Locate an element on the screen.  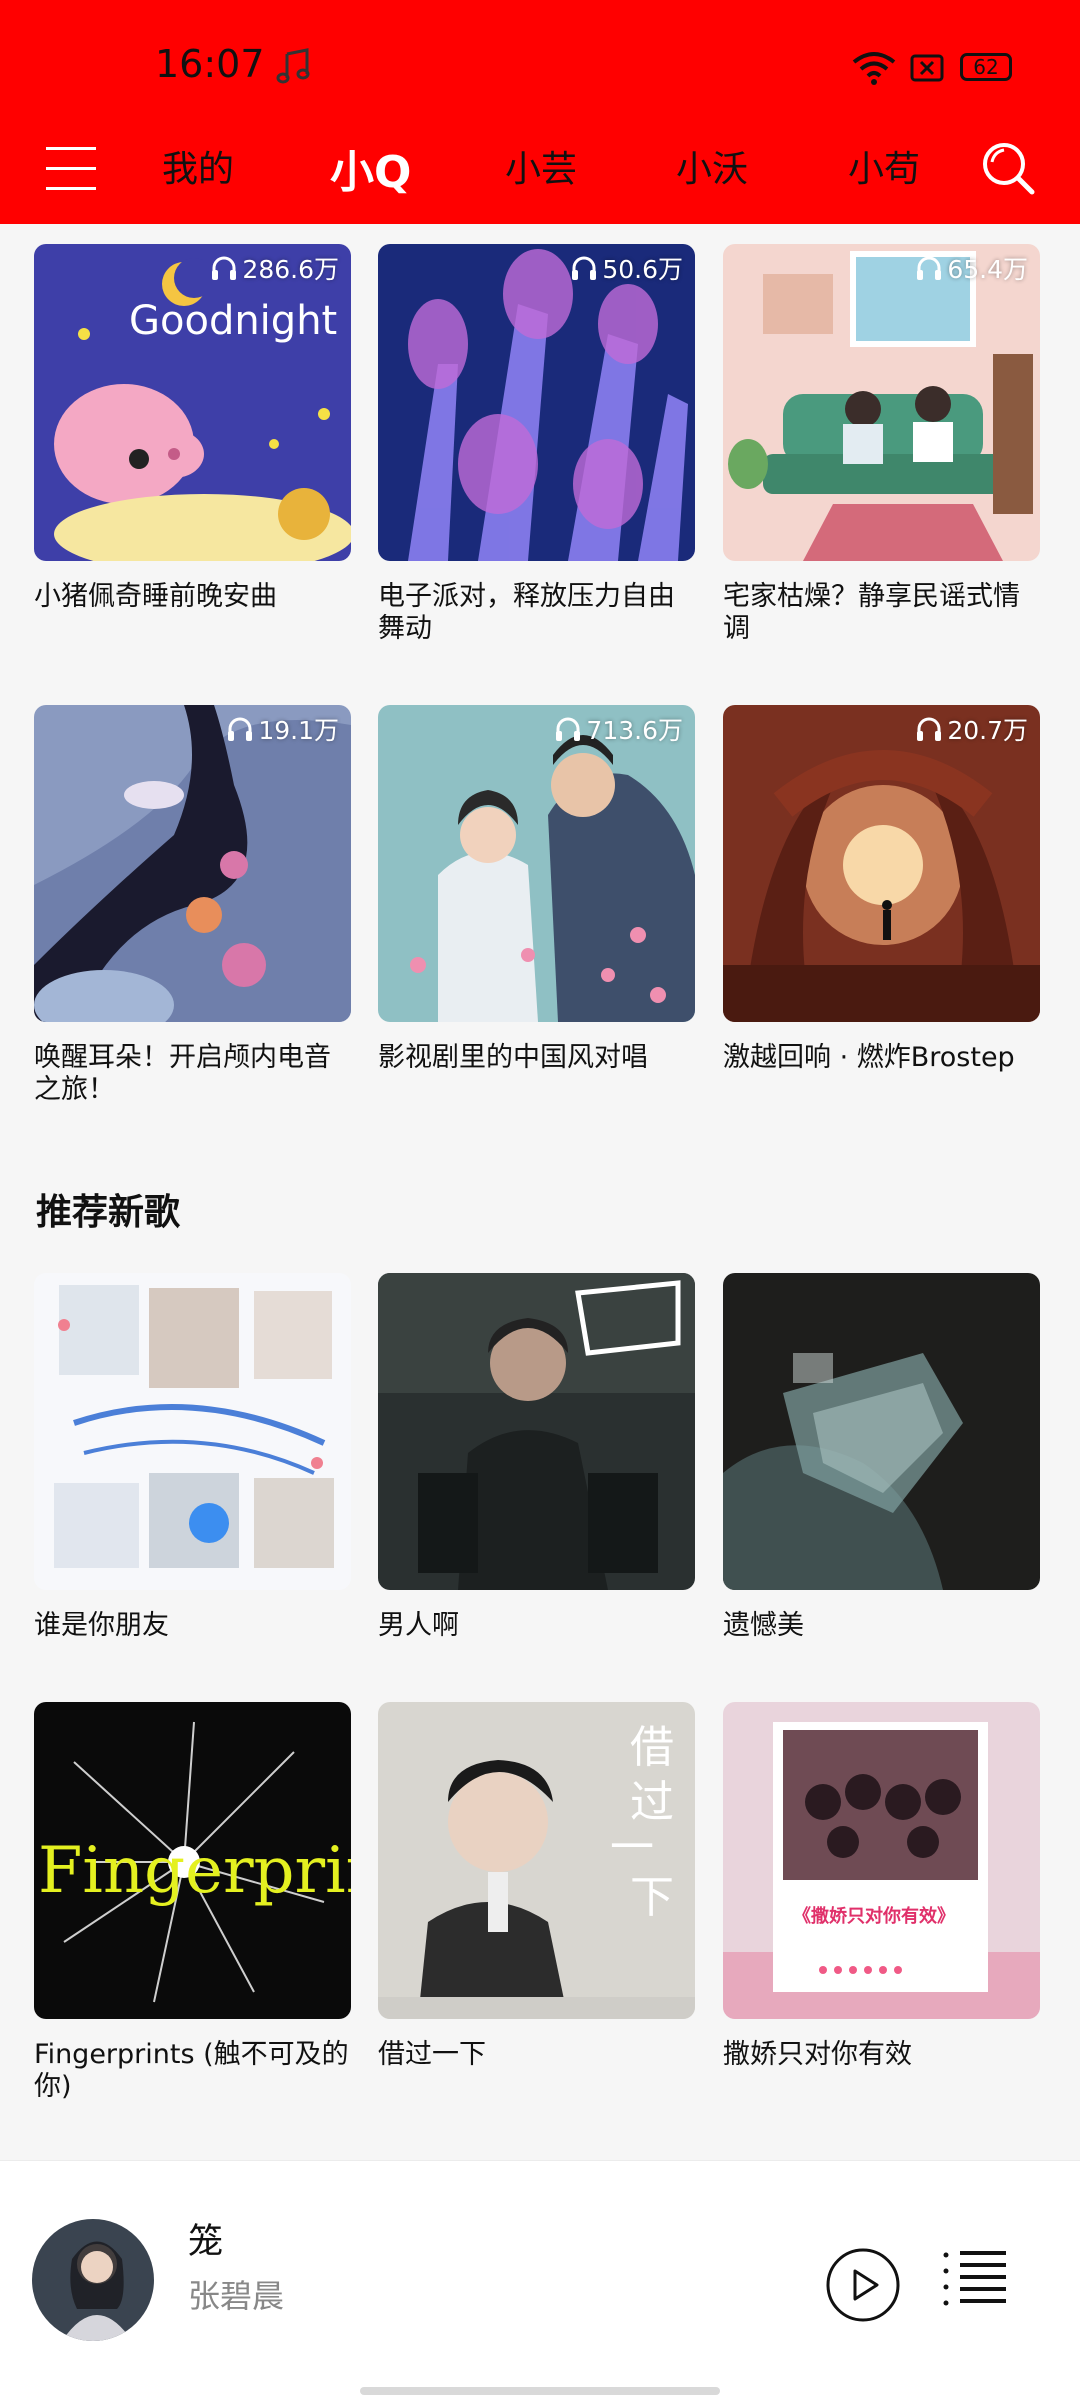
playlist-queue-icon is located at coordinates (977, 2279).